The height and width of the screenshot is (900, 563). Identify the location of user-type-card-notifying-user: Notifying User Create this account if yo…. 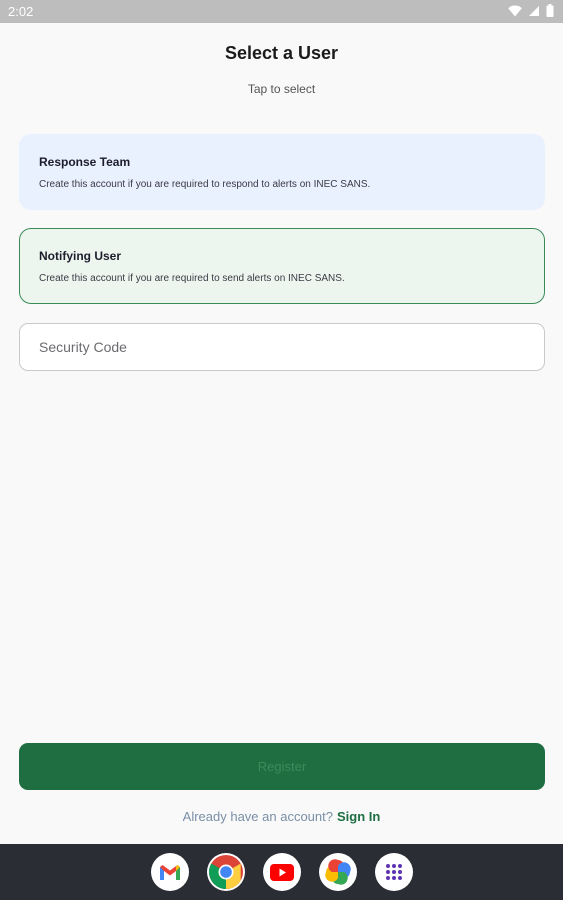
(282, 266).